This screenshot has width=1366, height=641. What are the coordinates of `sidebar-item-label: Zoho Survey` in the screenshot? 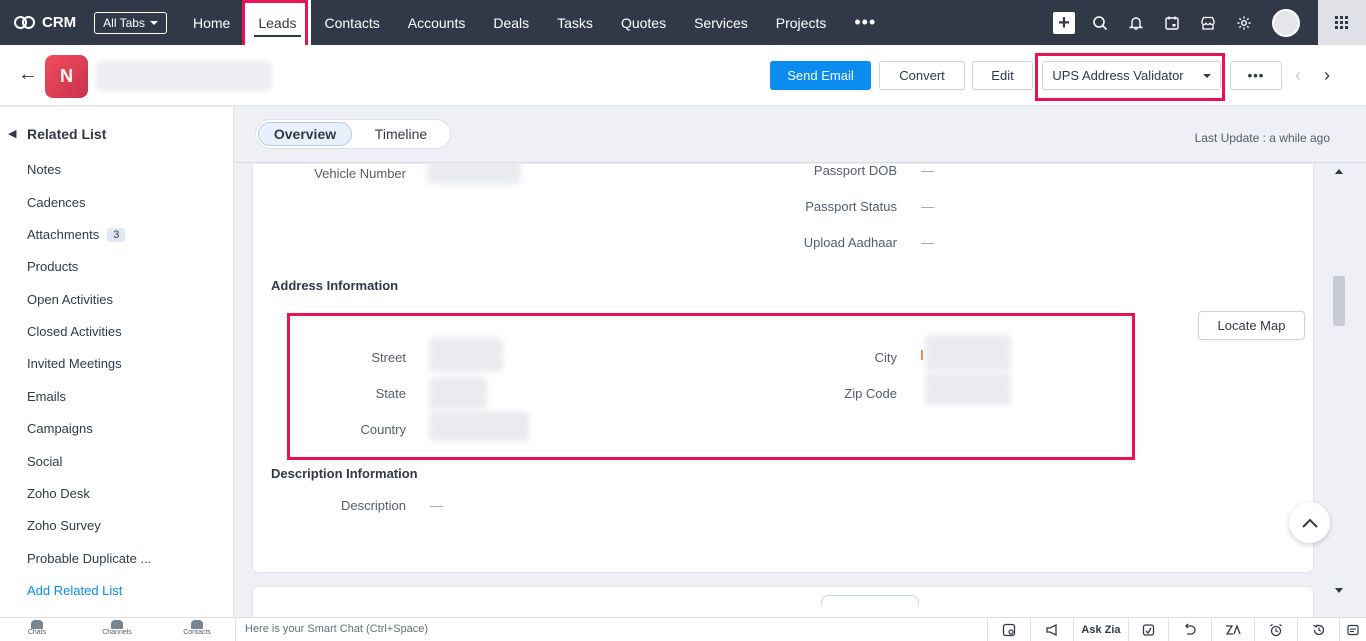 It's located at (64, 525).